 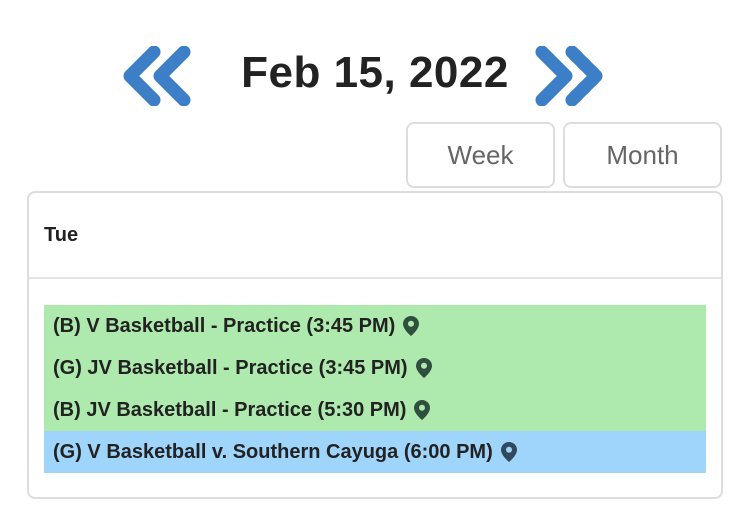 I want to click on event-title: (B) JV Basketball - Practice (5:30 PM), so click(x=230, y=409).